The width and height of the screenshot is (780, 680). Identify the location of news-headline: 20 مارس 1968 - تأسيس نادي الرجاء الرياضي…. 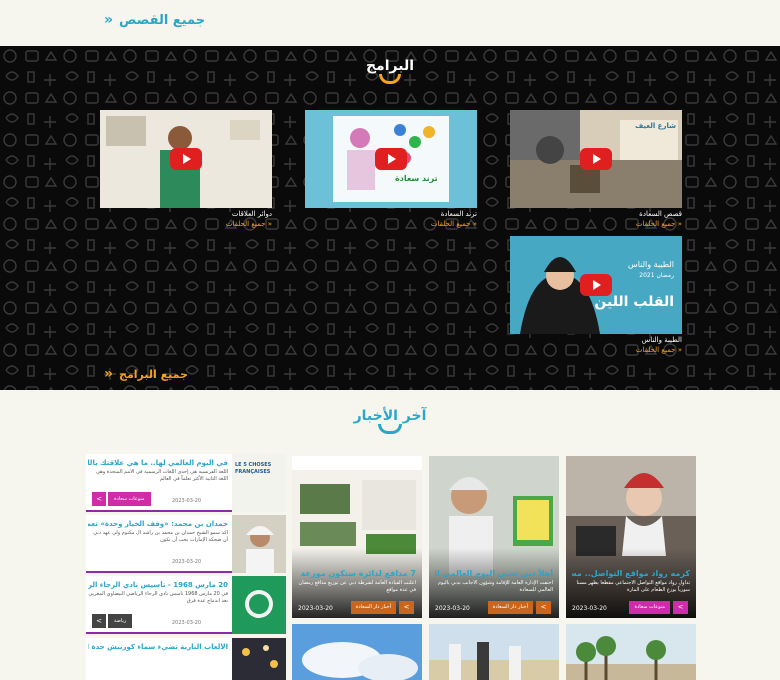
(158, 585).